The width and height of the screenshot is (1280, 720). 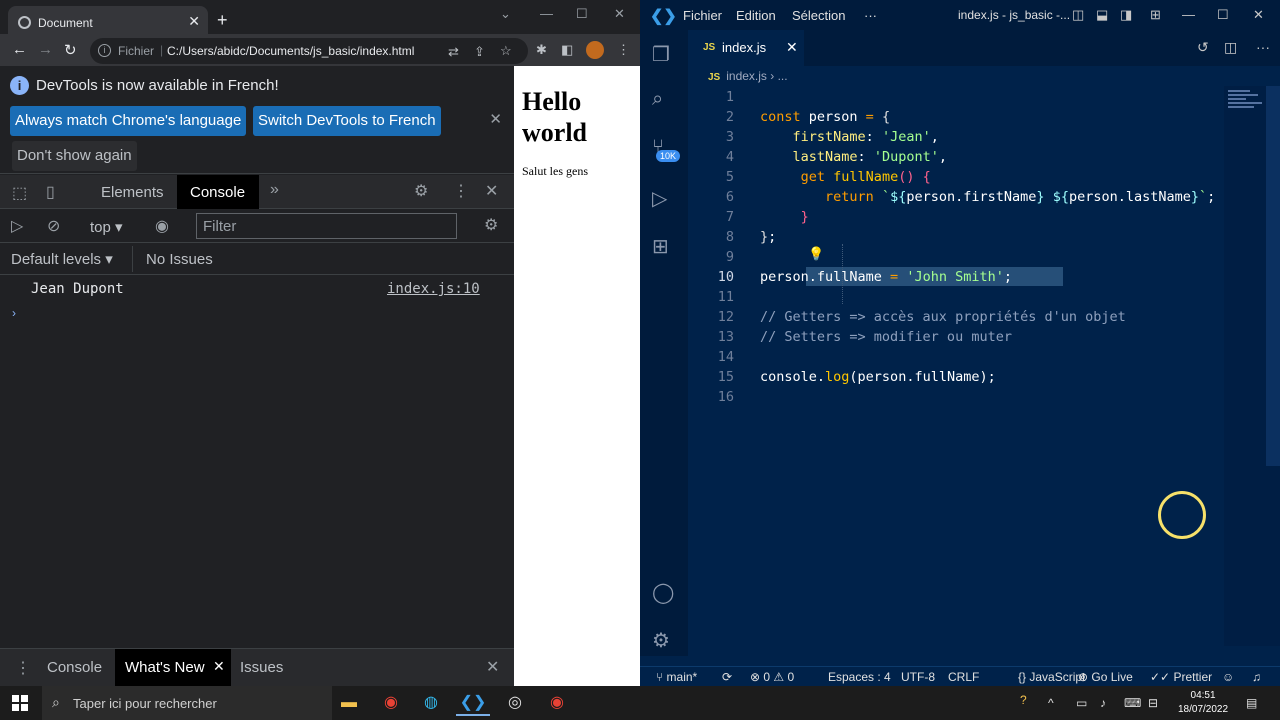 I want to click on layout-toggle-secondary-icon: ◨, so click(x=1126, y=15).